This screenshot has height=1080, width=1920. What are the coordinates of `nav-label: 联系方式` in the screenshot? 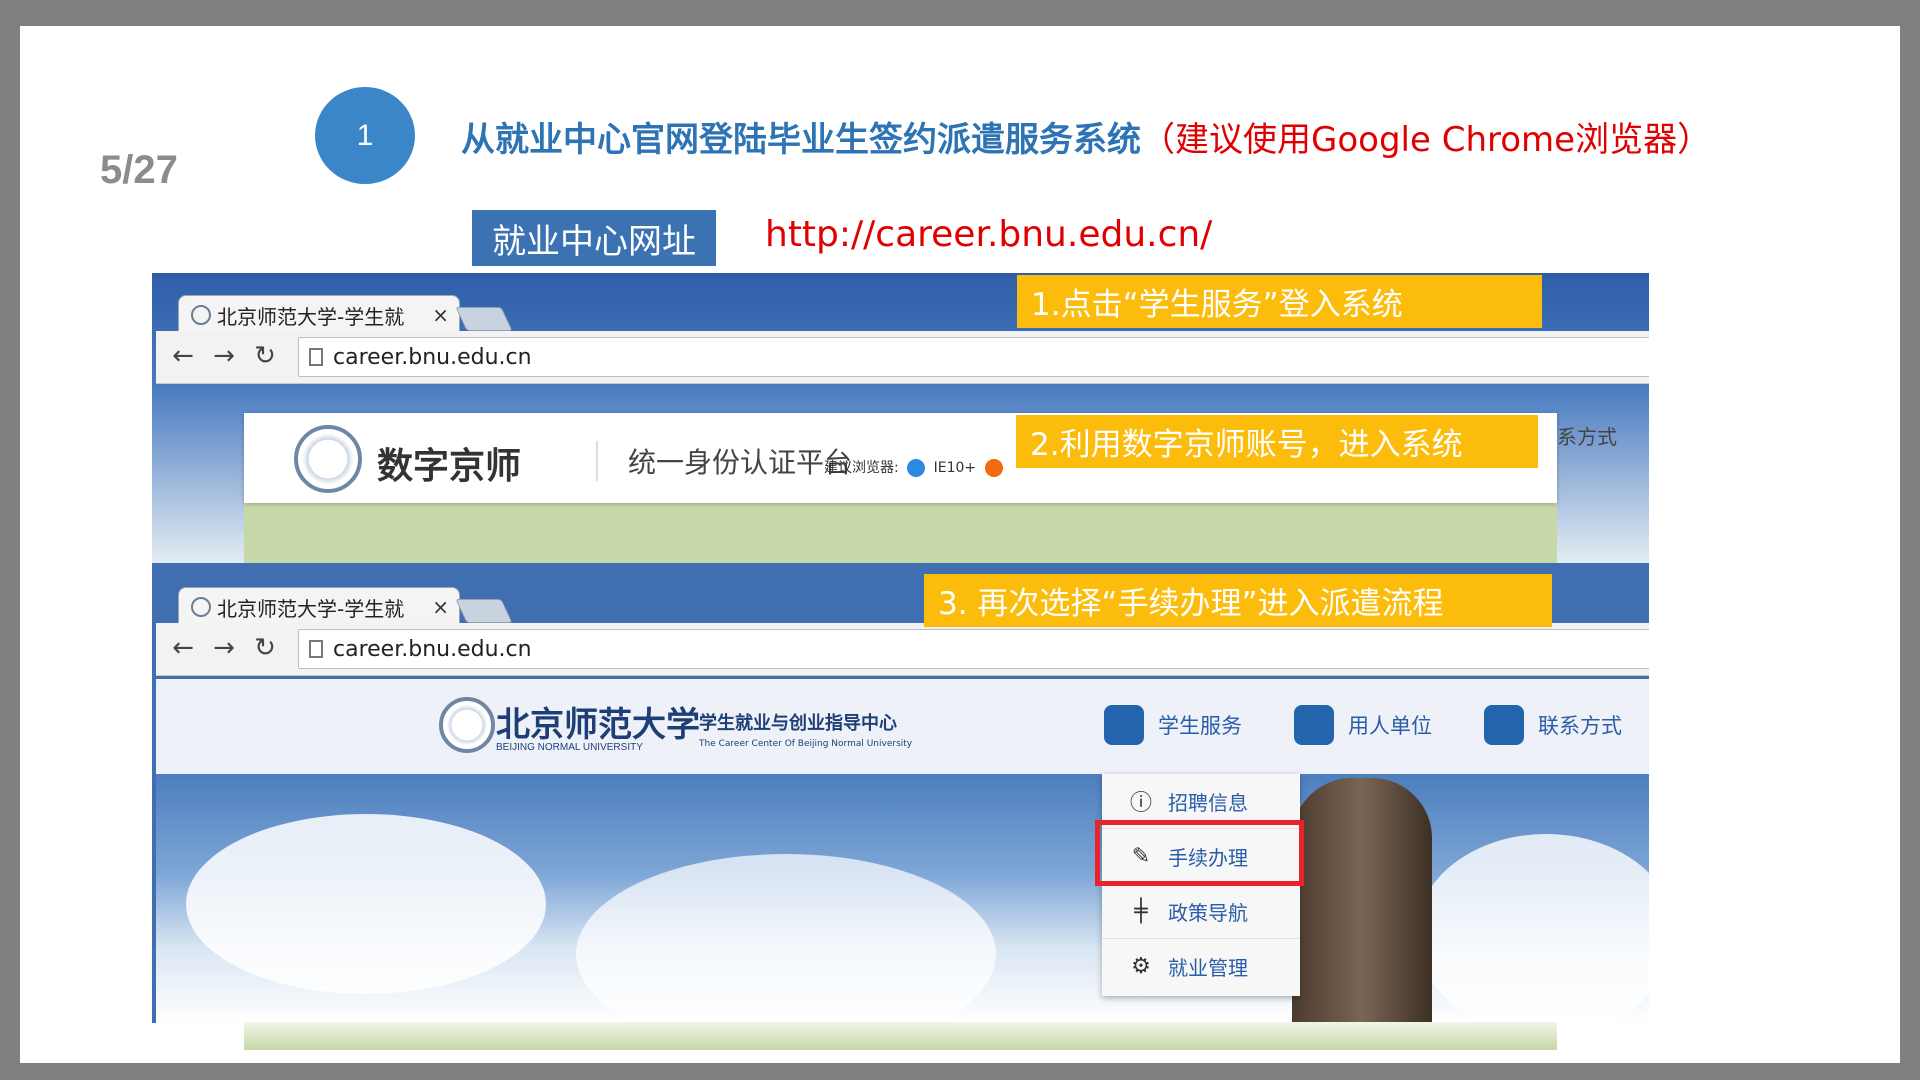 It's located at (1580, 726).